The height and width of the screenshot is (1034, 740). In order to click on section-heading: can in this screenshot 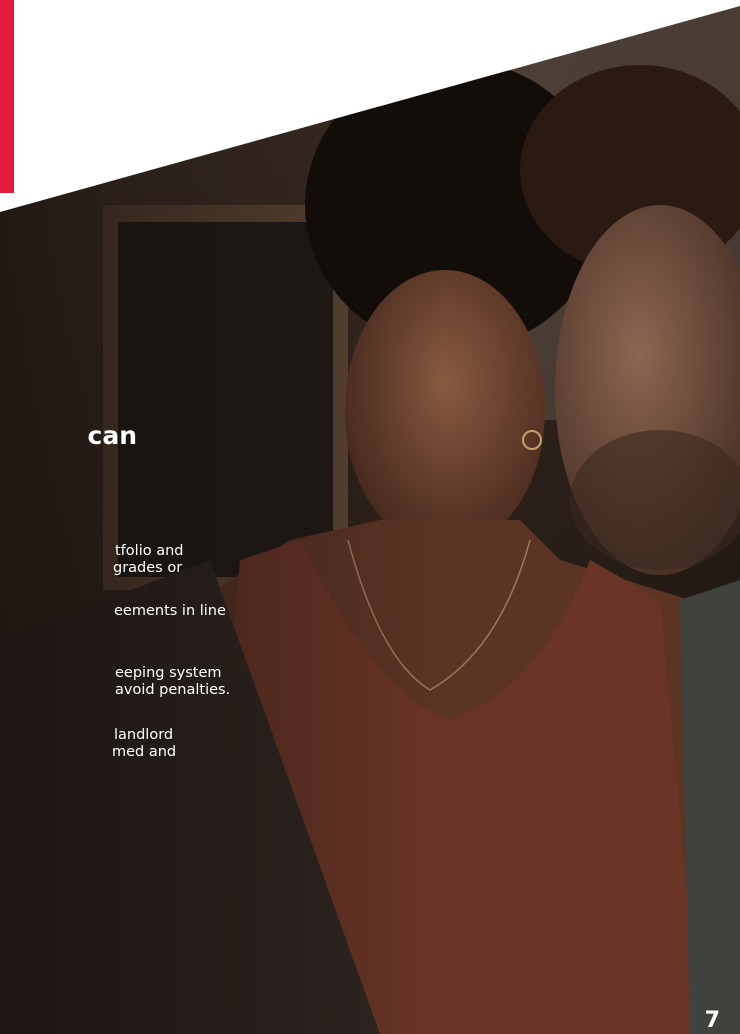, I will do `click(370, 436)`.